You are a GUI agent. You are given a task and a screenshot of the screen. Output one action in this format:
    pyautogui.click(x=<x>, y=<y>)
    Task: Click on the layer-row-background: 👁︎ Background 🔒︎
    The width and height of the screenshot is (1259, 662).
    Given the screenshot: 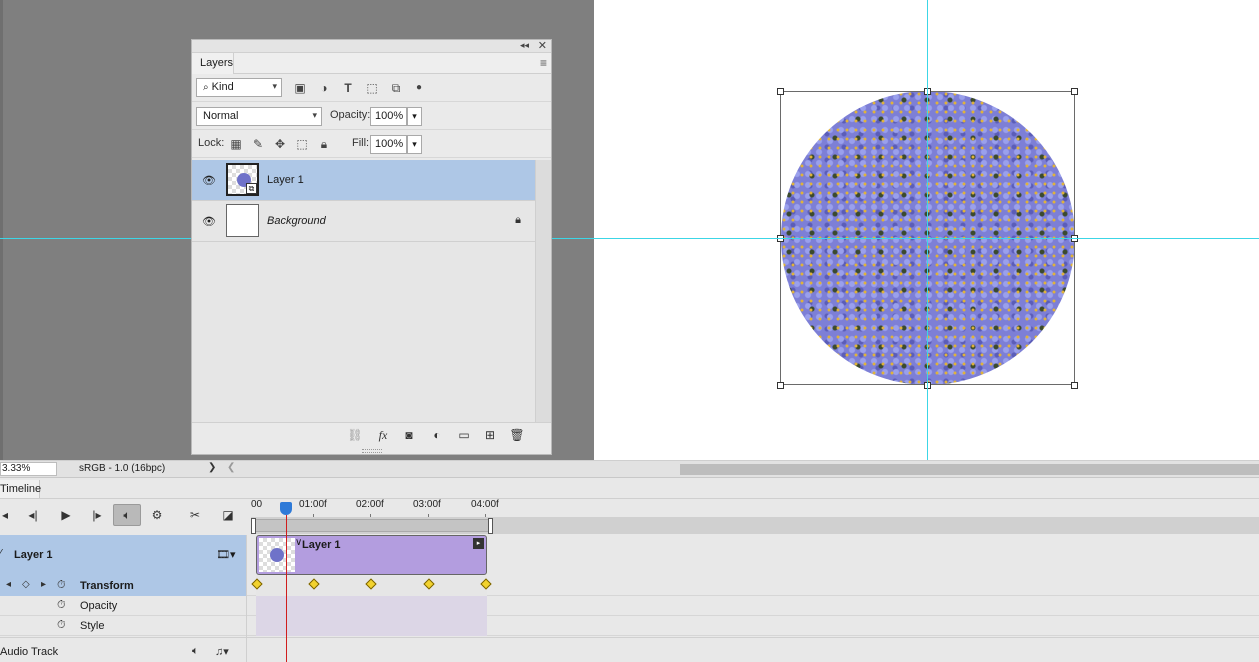 What is the action you would take?
    pyautogui.click(x=363, y=221)
    